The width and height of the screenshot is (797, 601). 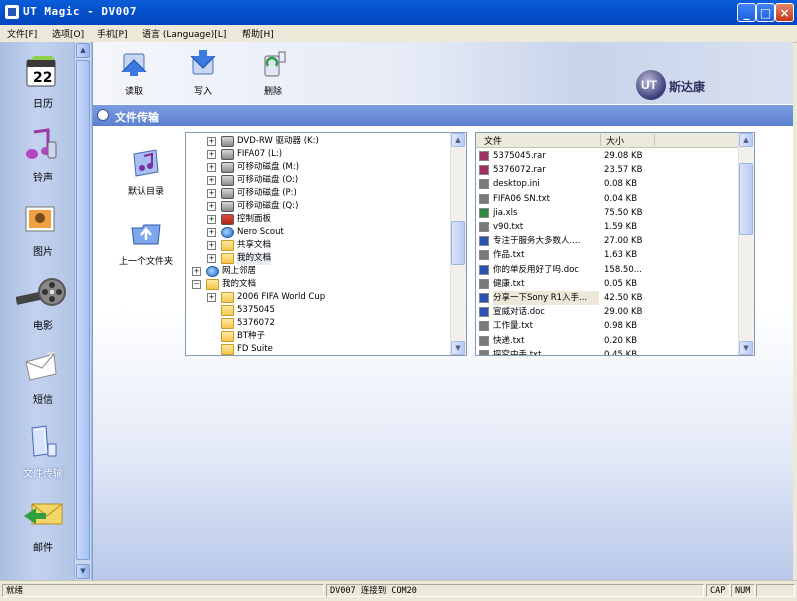 I want to click on maximize-button: □, so click(x=765, y=12).